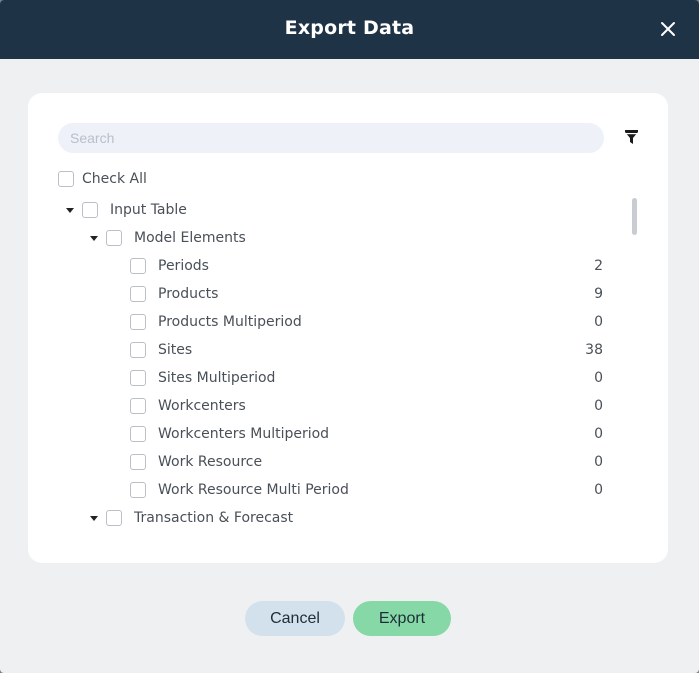  Describe the element at coordinates (379, 434) in the screenshot. I see `tree-leaf-workcenters-multiperiod: Workcenters Multiperiod 0` at that location.